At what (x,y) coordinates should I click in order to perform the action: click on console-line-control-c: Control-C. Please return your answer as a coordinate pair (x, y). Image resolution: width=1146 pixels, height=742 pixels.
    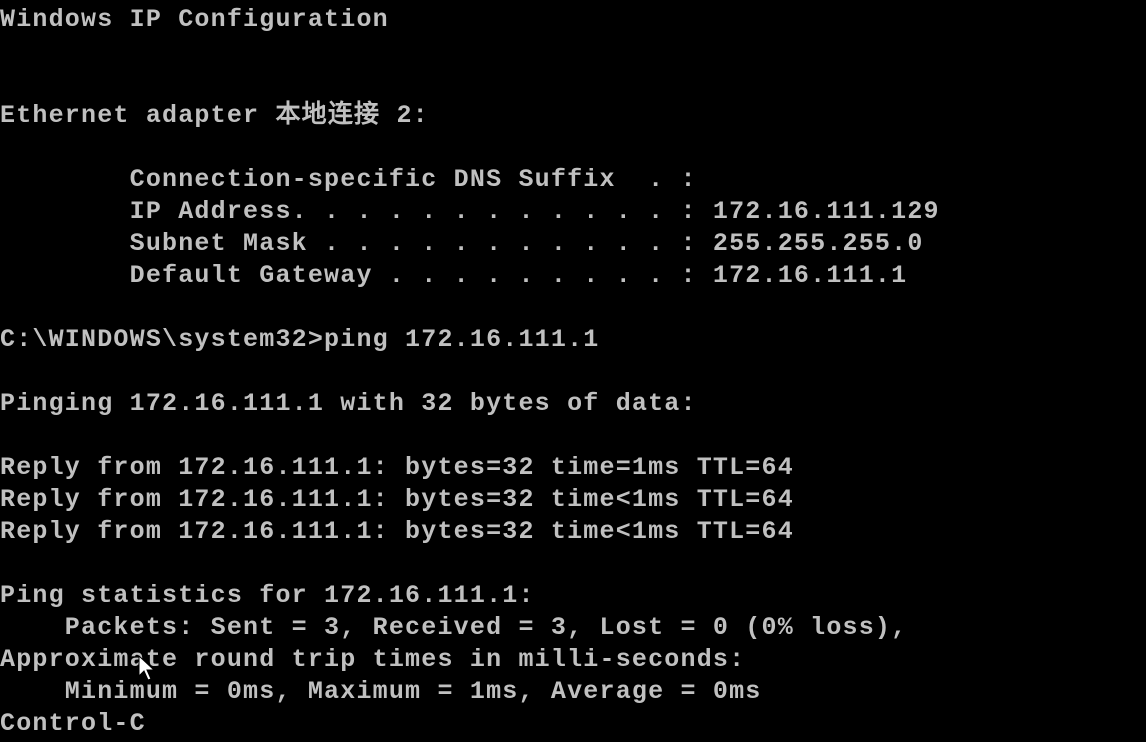
    Looking at the image, I should click on (73, 723).